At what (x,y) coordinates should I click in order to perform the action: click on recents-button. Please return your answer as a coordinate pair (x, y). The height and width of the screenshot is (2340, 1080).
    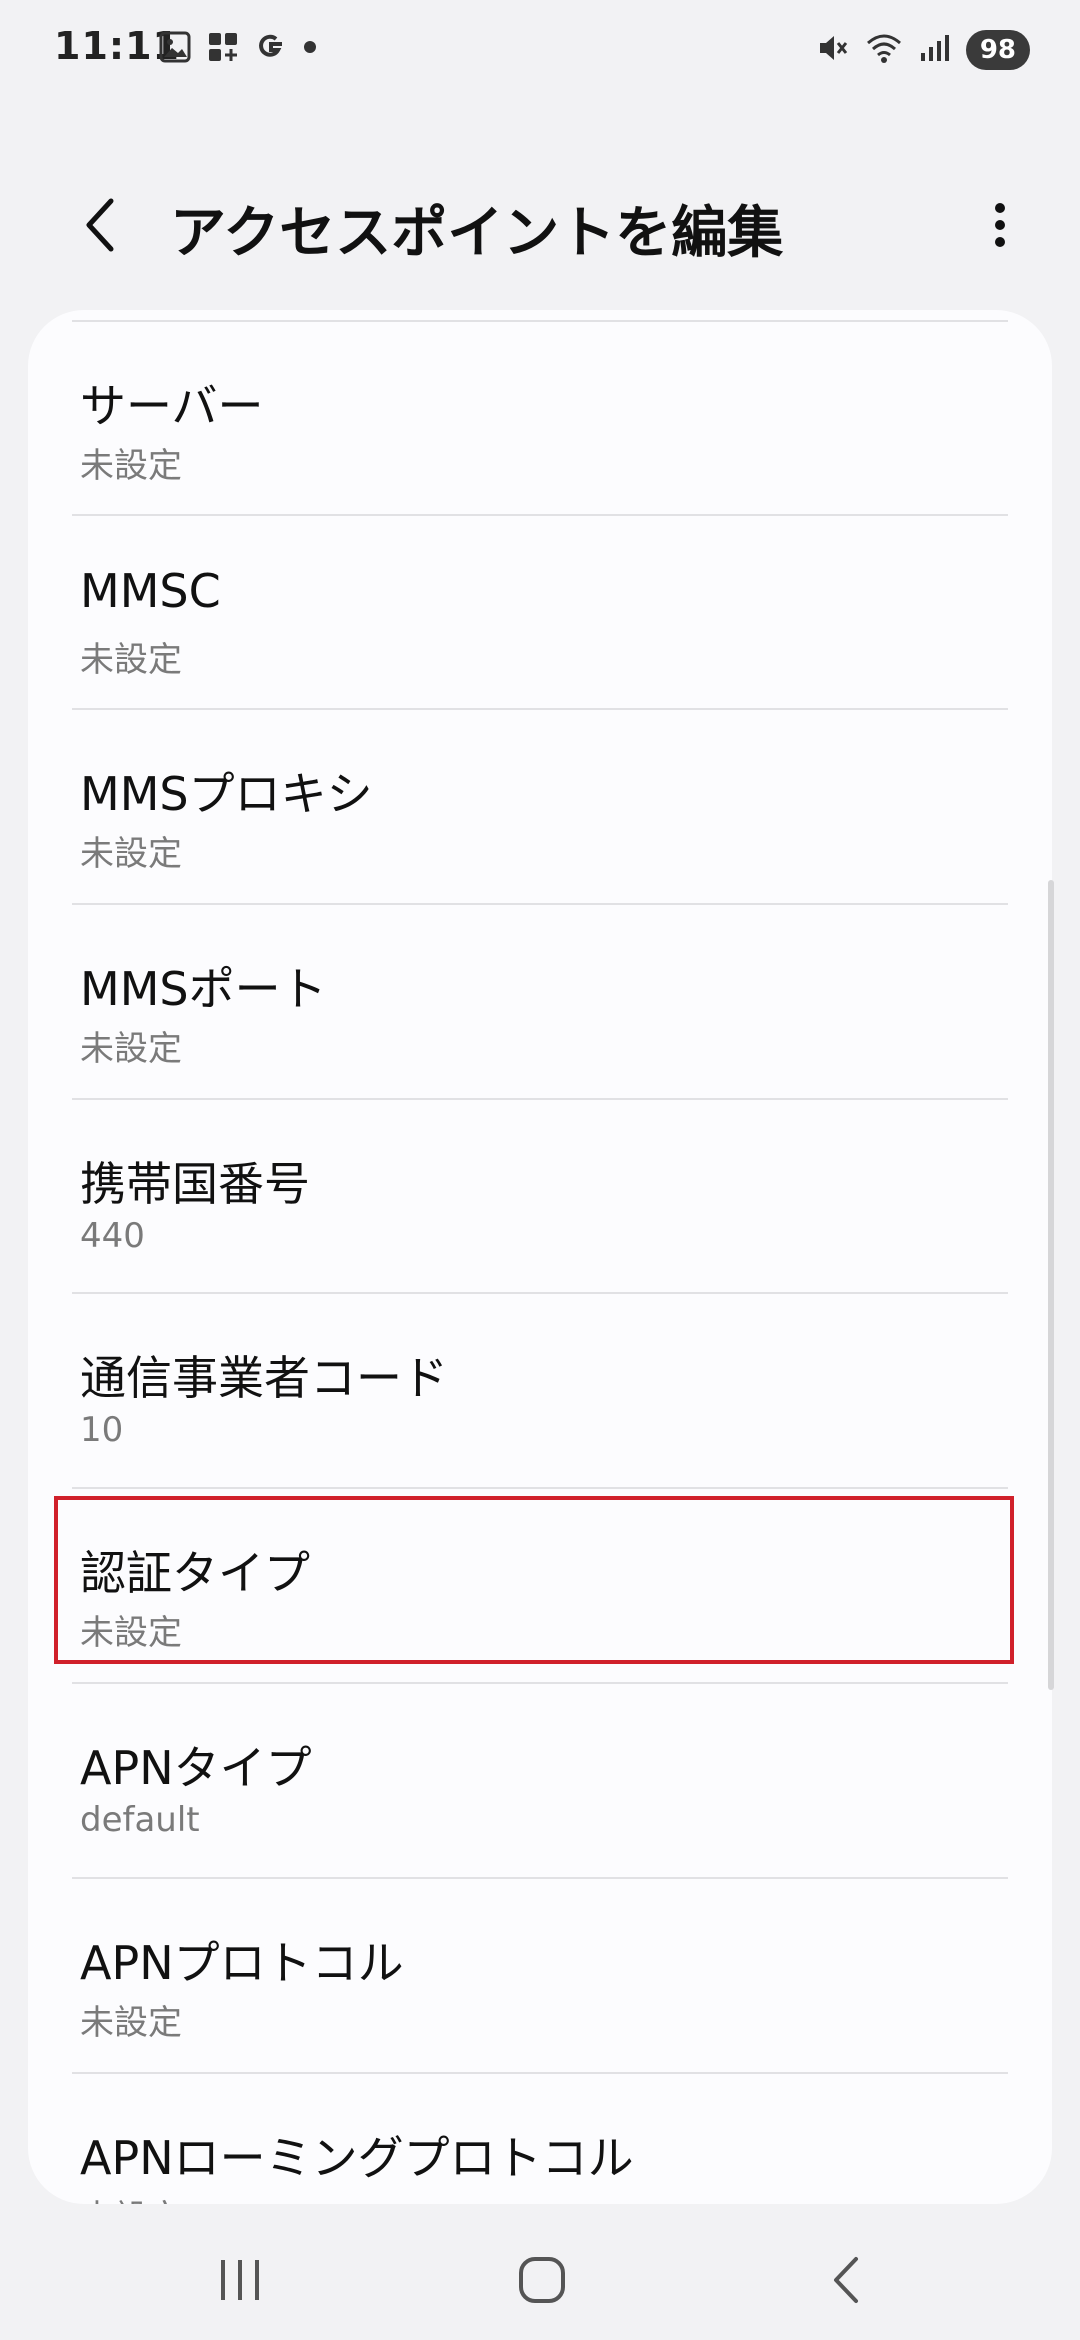
    Looking at the image, I should click on (240, 2280).